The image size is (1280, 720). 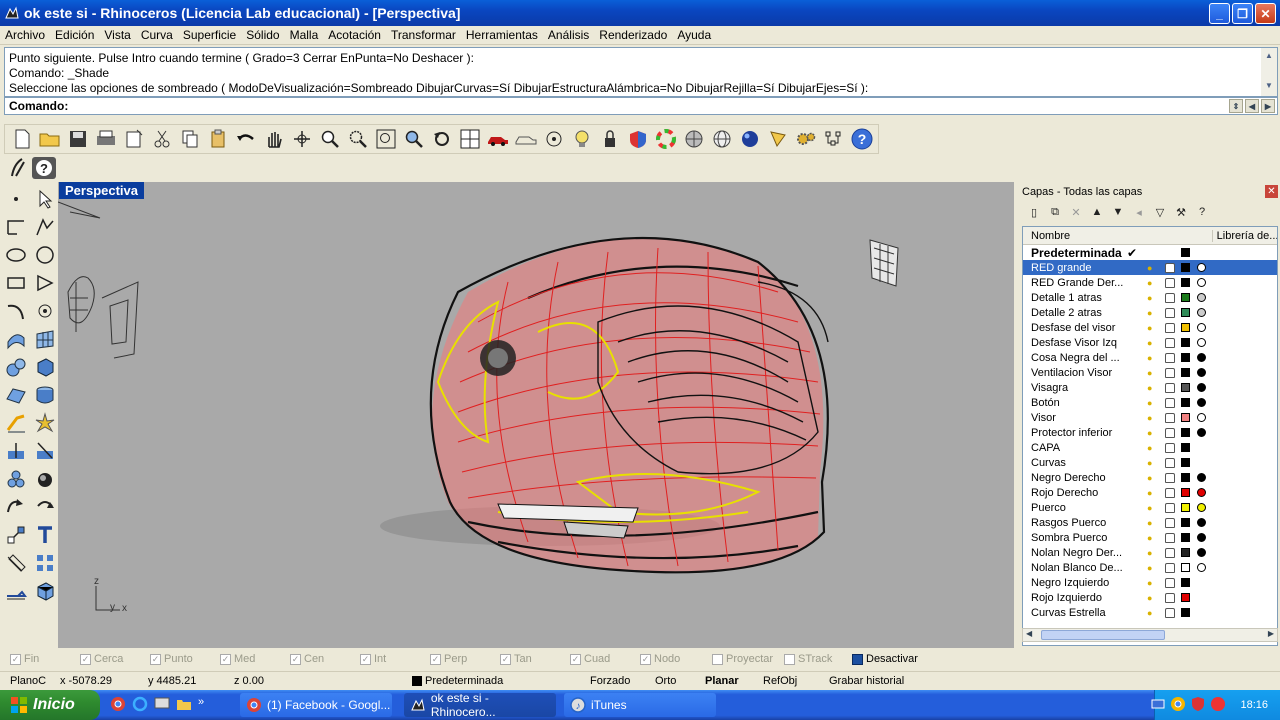 I want to click on zoom-selected-icon, so click(x=413, y=139).